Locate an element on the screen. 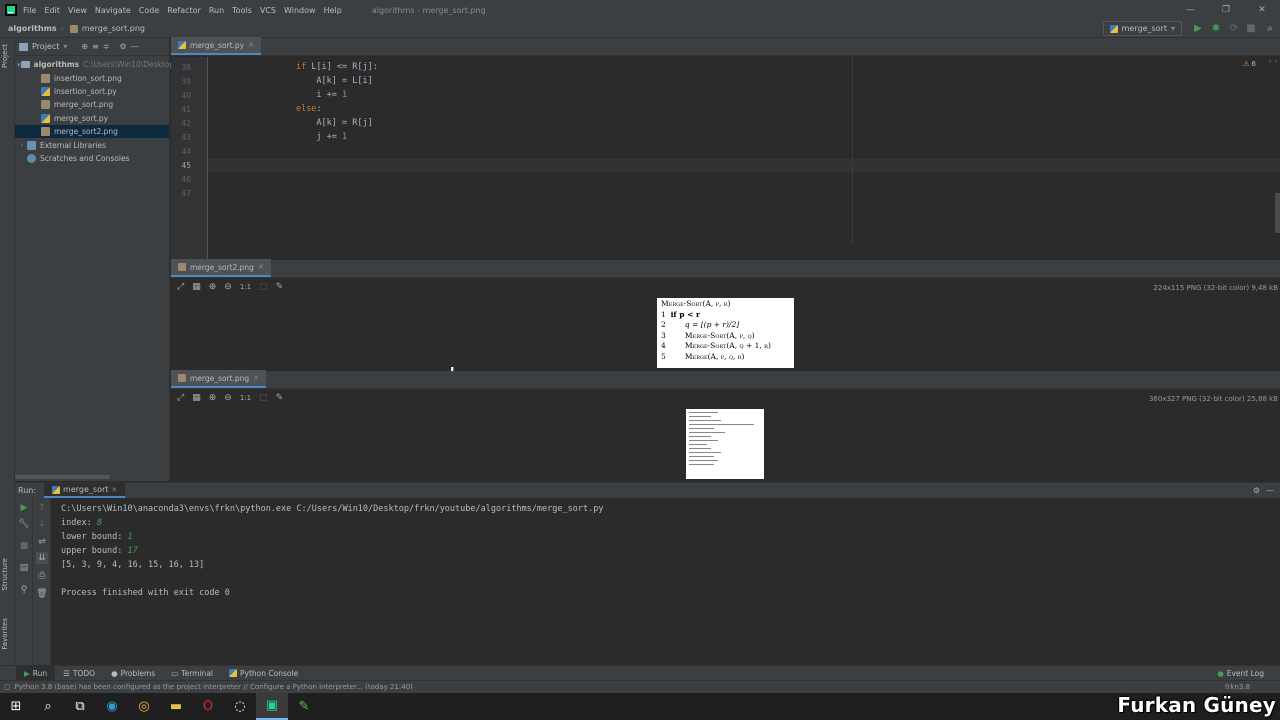  zoom-out-icon: ⊖ is located at coordinates (228, 398).